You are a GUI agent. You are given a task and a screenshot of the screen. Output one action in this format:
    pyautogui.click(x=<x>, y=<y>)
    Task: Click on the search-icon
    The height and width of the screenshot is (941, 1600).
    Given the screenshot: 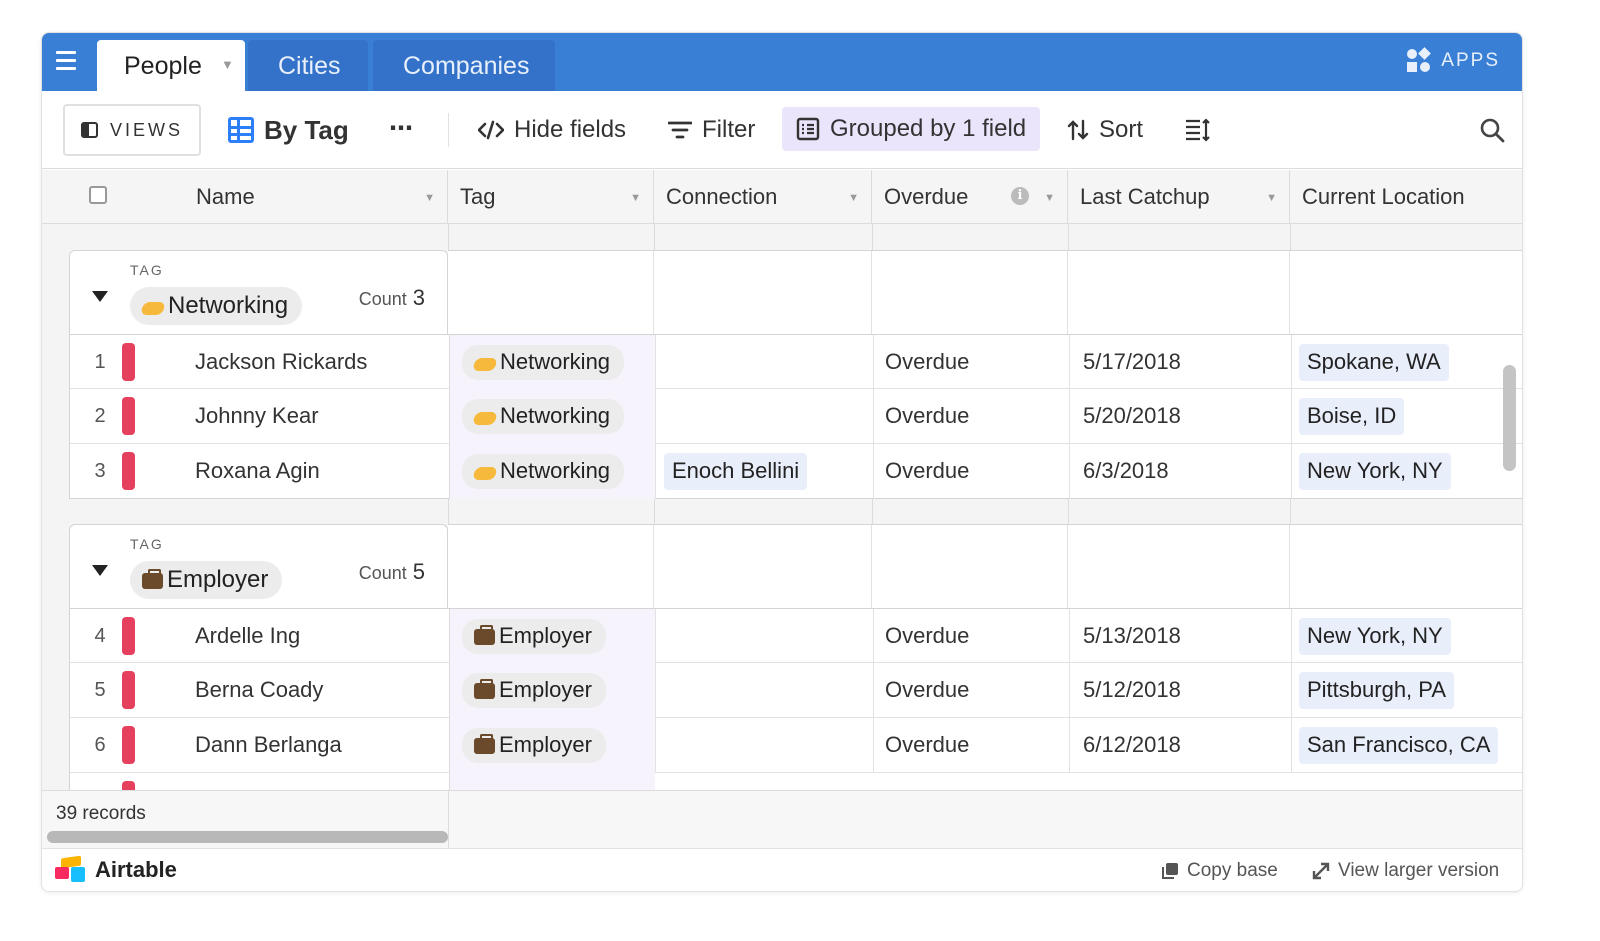 What is the action you would take?
    pyautogui.click(x=1492, y=130)
    